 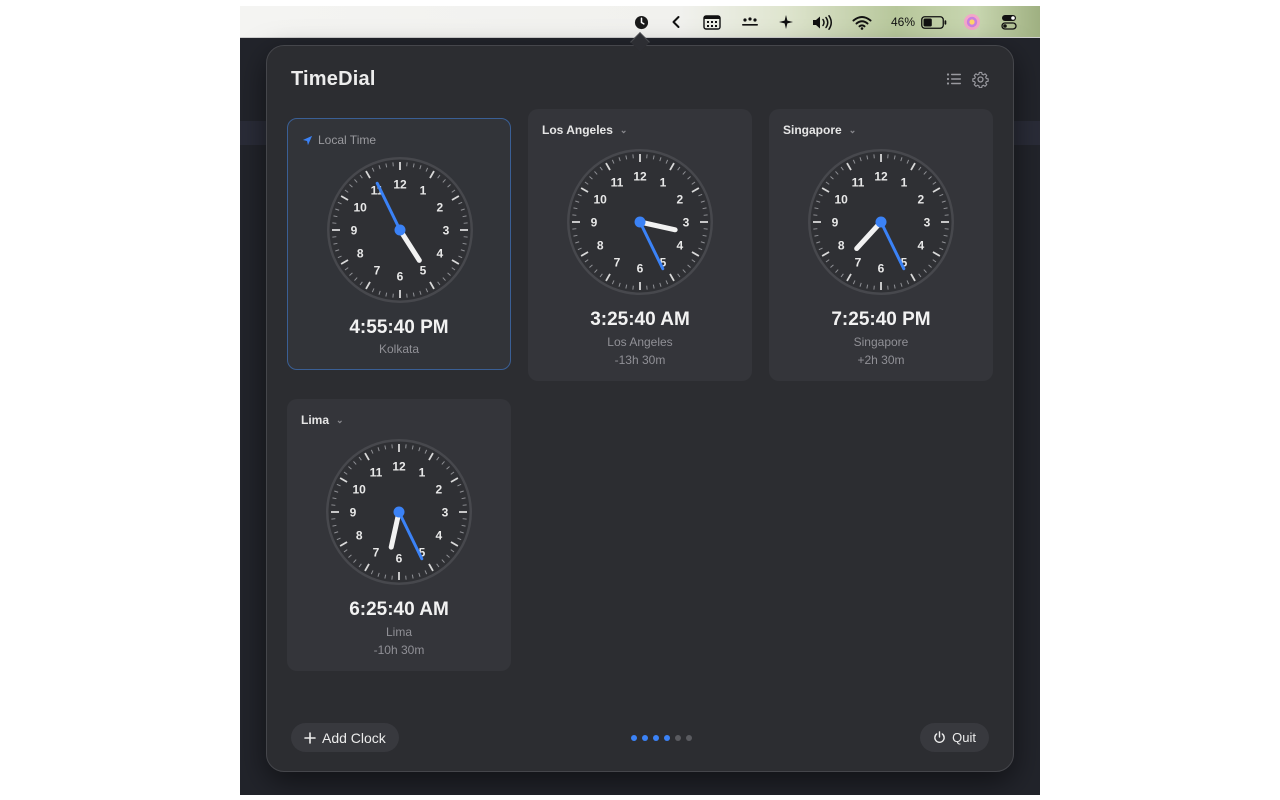 What do you see at coordinates (423, 270) in the screenshot?
I see `clock-numeral: 5` at bounding box center [423, 270].